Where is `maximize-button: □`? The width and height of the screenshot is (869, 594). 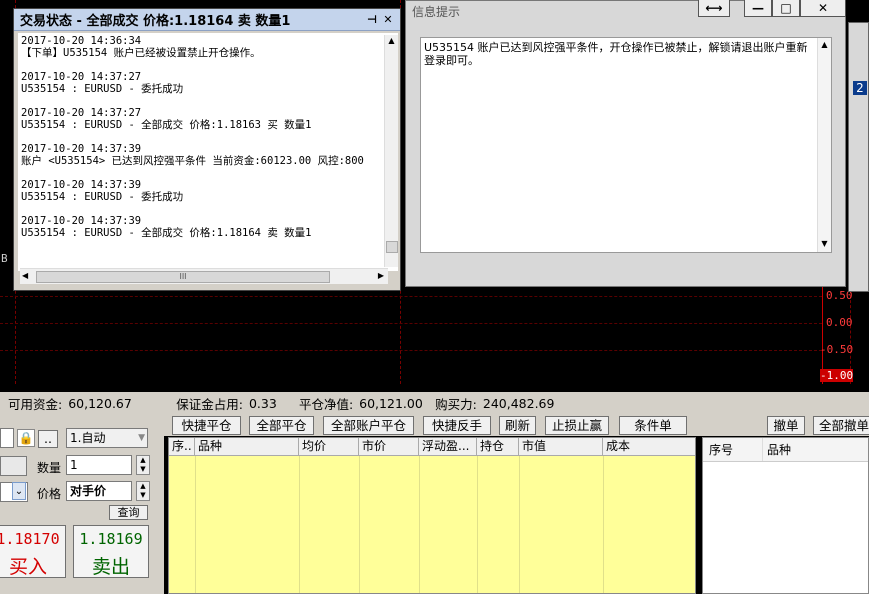
maximize-button: □ is located at coordinates (786, 8).